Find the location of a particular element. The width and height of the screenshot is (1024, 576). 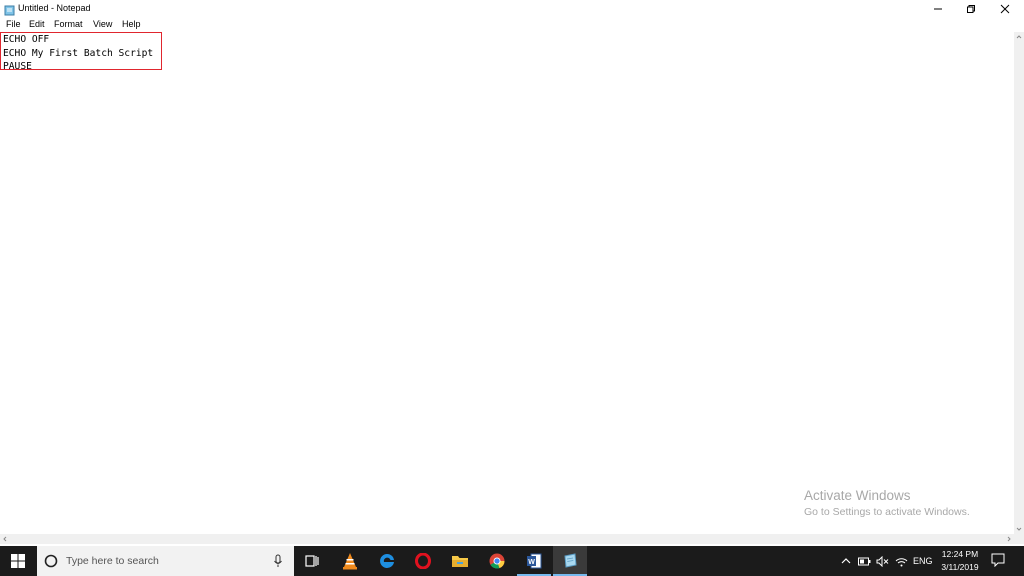

menu-bar: File Edit Format View Help is located at coordinates (512, 24).